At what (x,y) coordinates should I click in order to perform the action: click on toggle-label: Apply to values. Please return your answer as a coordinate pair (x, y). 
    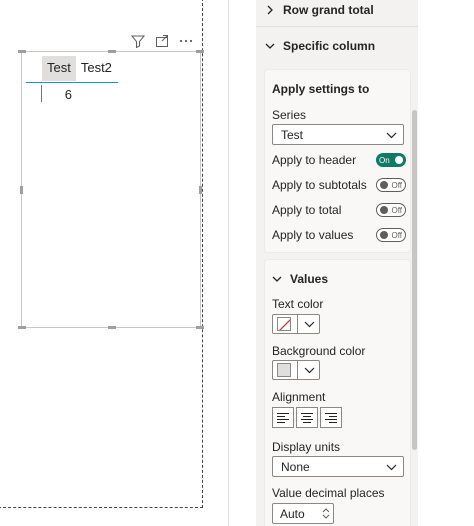
    Looking at the image, I should click on (313, 235).